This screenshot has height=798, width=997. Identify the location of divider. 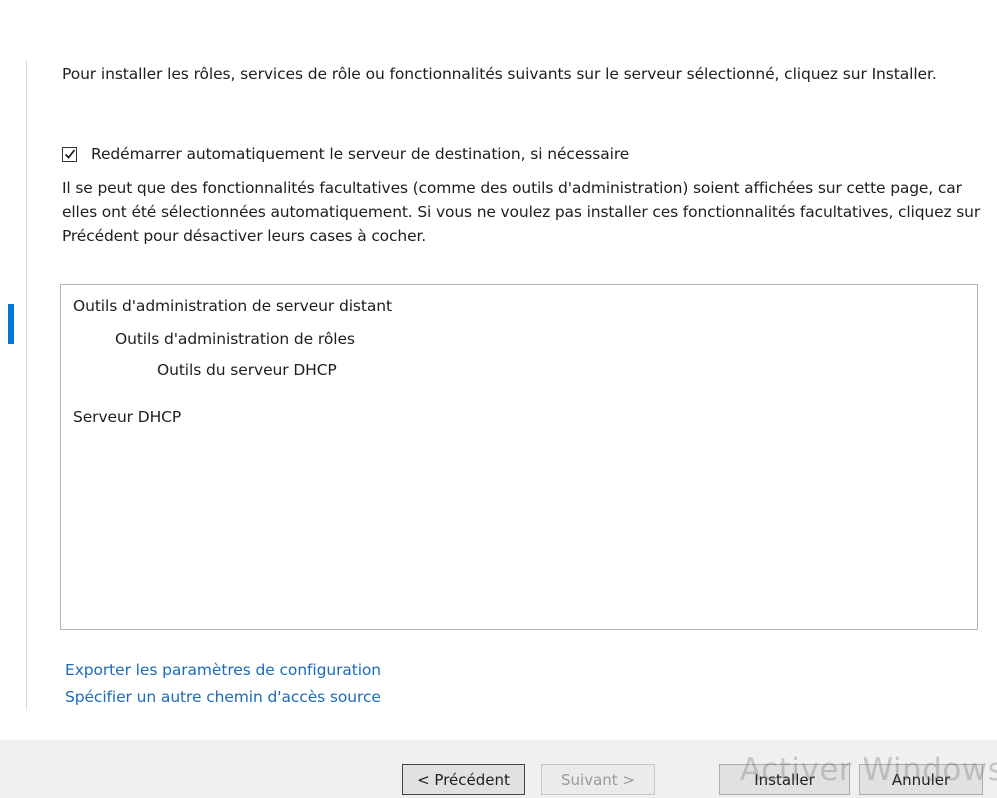
(26, 385).